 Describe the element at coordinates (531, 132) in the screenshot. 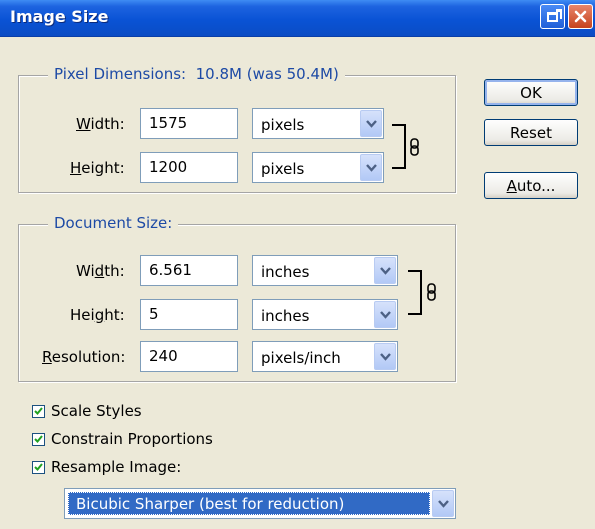

I see `reset-button: Reset` at that location.